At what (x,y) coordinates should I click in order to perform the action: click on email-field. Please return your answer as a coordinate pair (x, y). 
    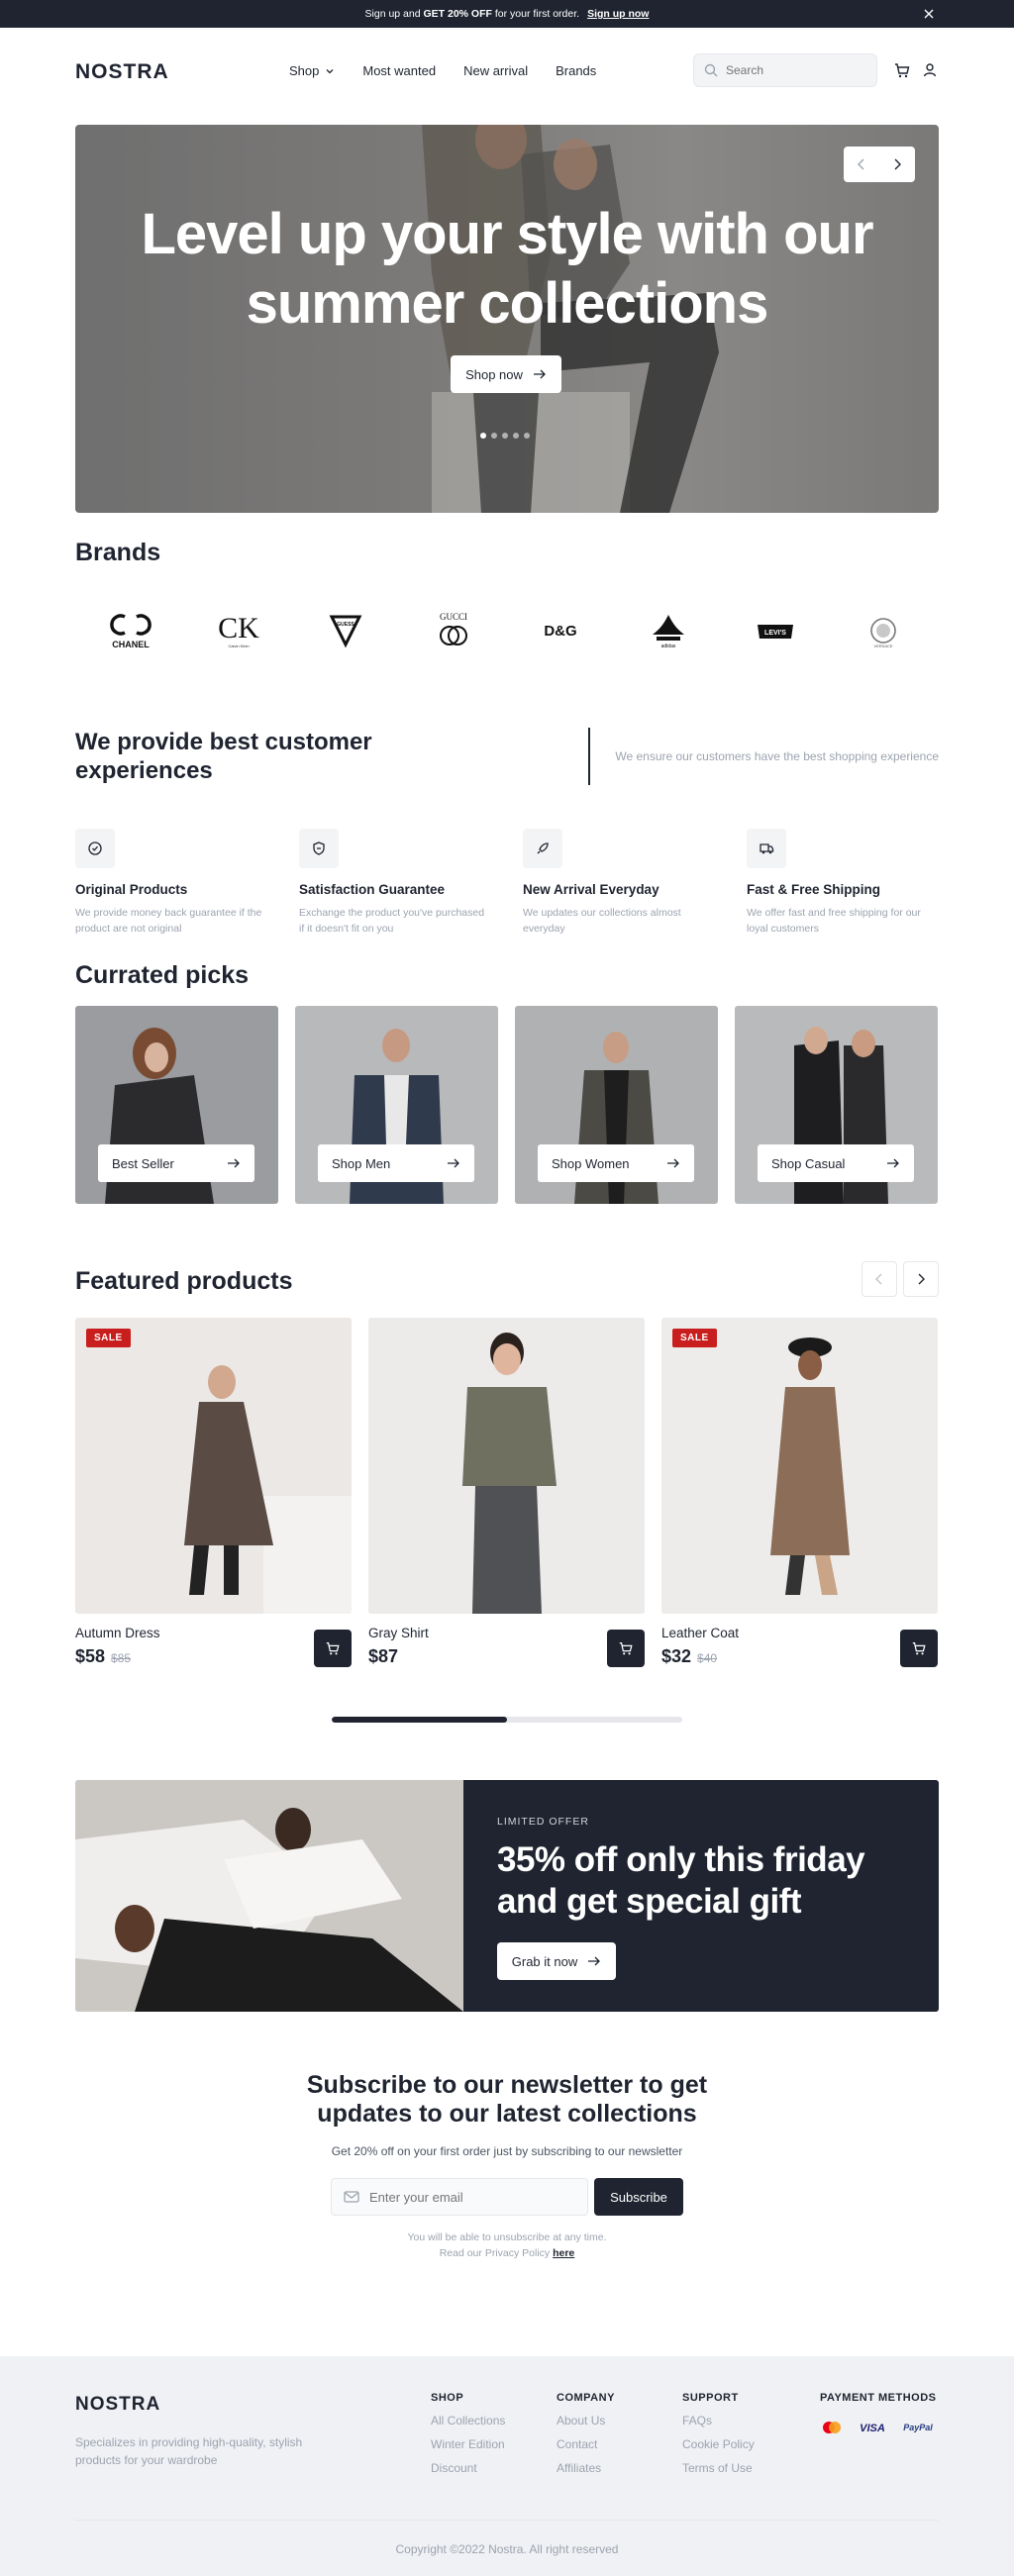
    Looking at the image, I should click on (460, 2197).